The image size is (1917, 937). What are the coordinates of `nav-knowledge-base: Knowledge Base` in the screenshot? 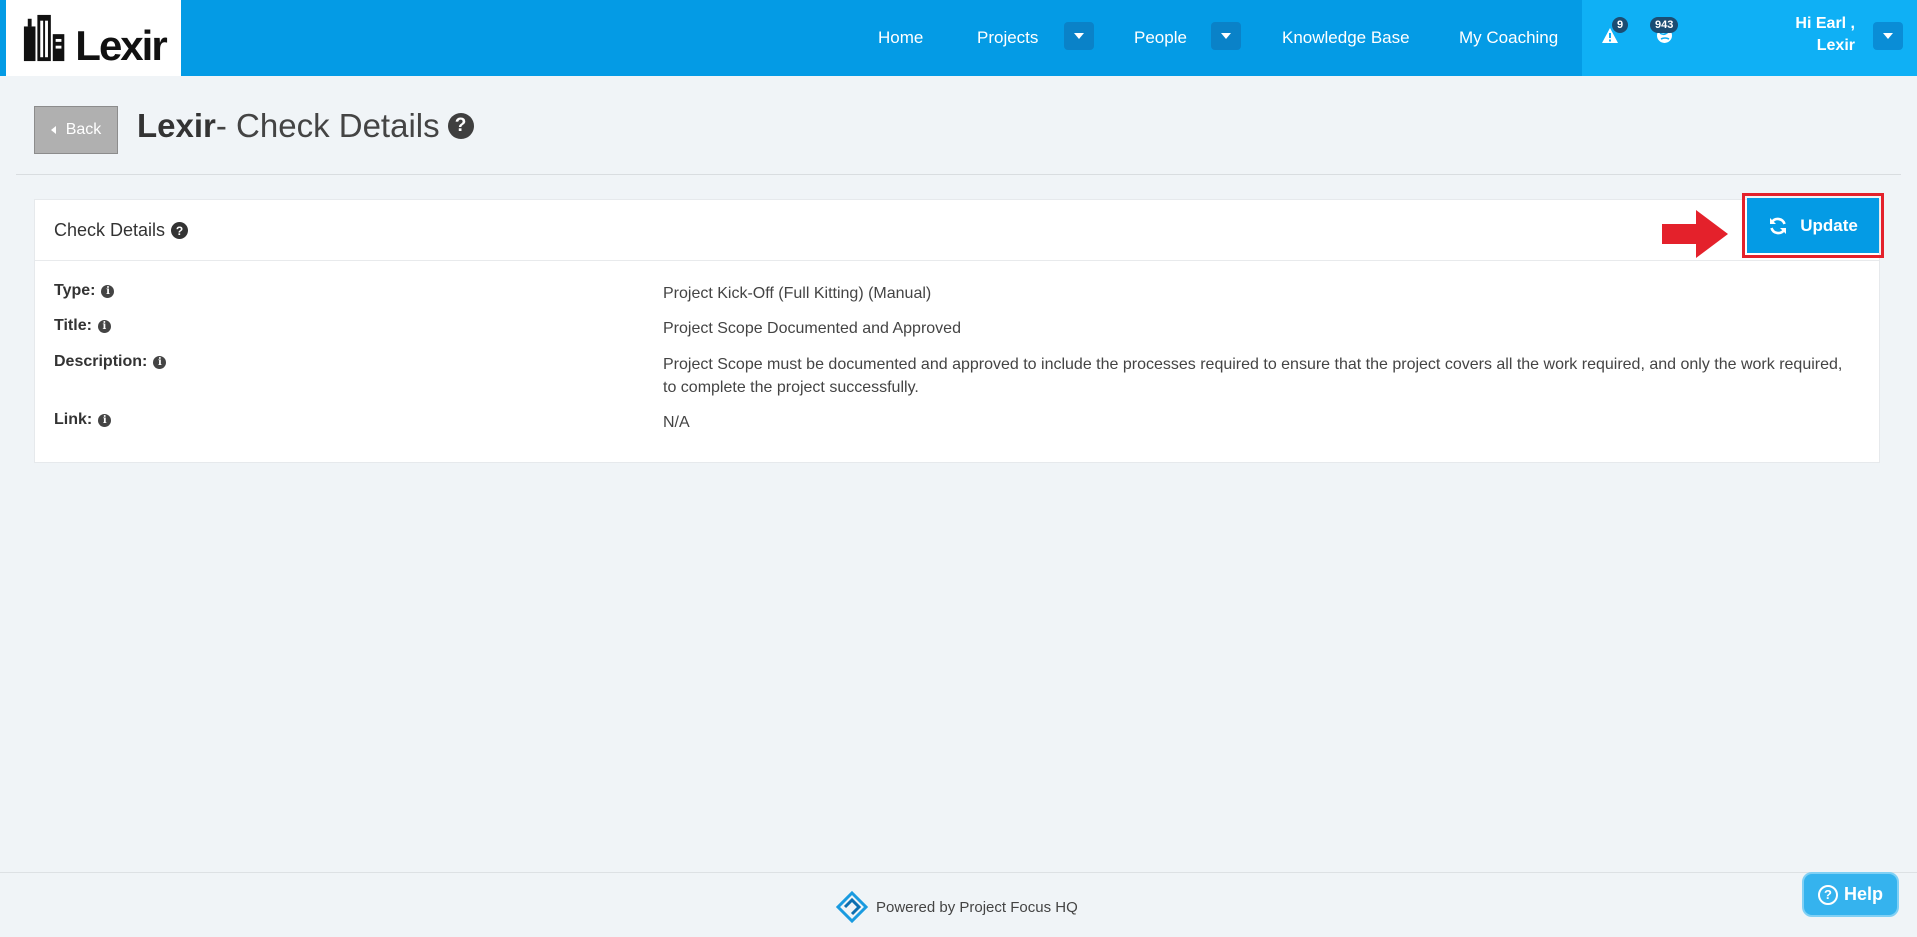 It's located at (1346, 38).